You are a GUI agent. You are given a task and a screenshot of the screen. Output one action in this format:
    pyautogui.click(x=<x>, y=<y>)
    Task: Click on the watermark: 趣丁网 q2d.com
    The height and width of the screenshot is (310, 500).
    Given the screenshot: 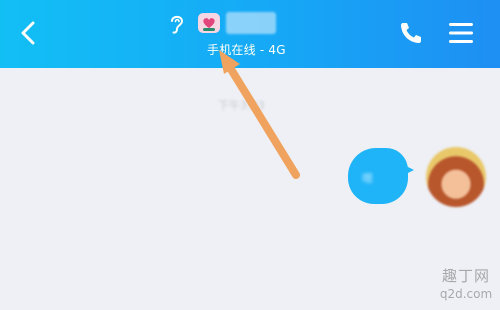 What is the action you would take?
    pyautogui.click(x=466, y=288)
    